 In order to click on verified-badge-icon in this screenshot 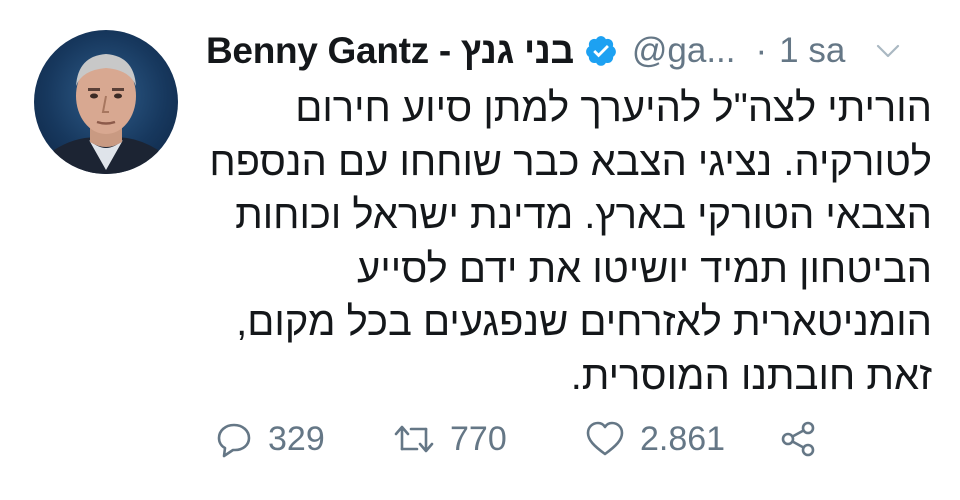, I will do `click(601, 51)`.